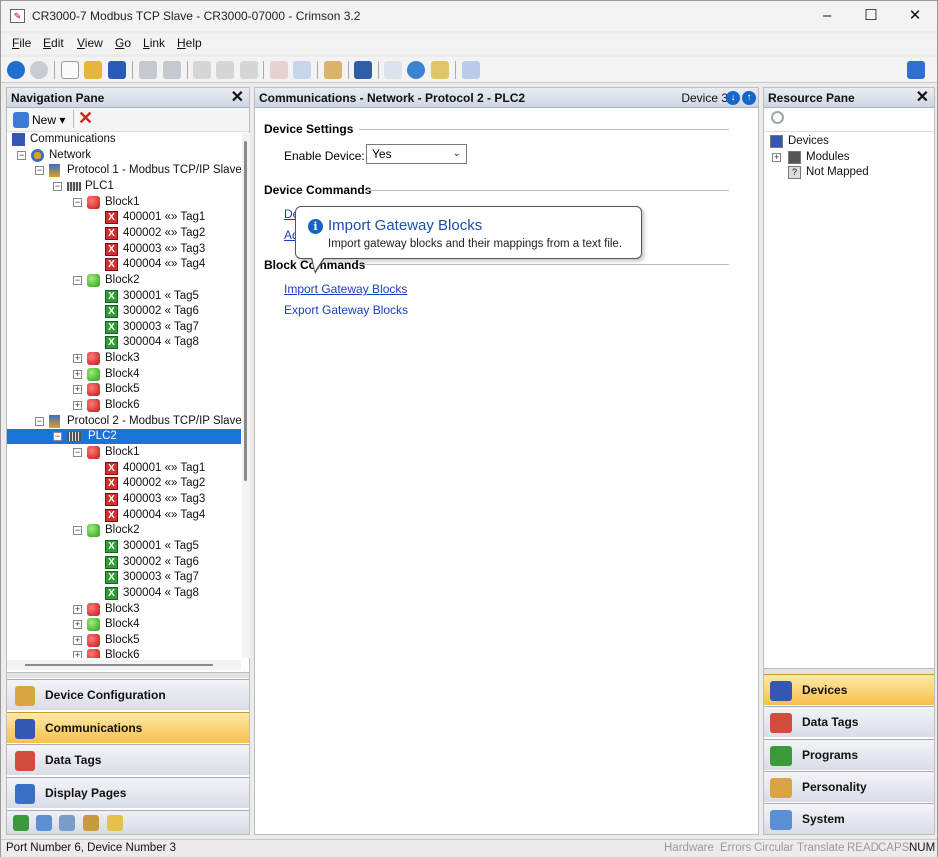  What do you see at coordinates (124, 665) in the screenshot?
I see `tree-horizontal-scrollbar` at bounding box center [124, 665].